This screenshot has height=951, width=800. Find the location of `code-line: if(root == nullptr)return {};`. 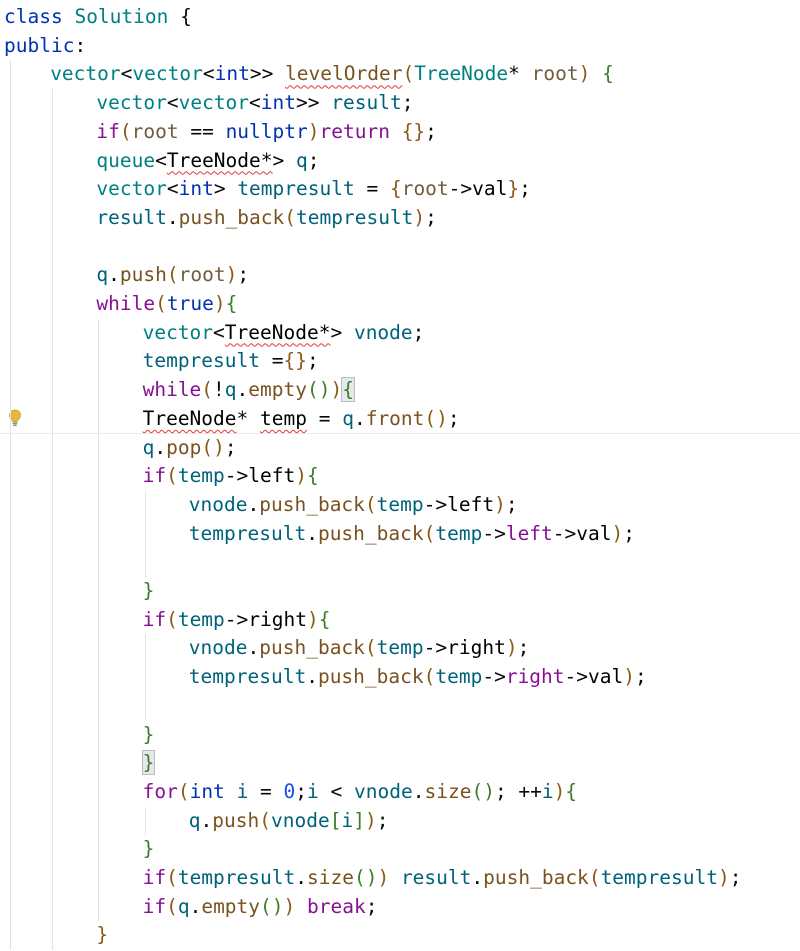

code-line: if(root == nullptr)return {}; is located at coordinates (266, 132).